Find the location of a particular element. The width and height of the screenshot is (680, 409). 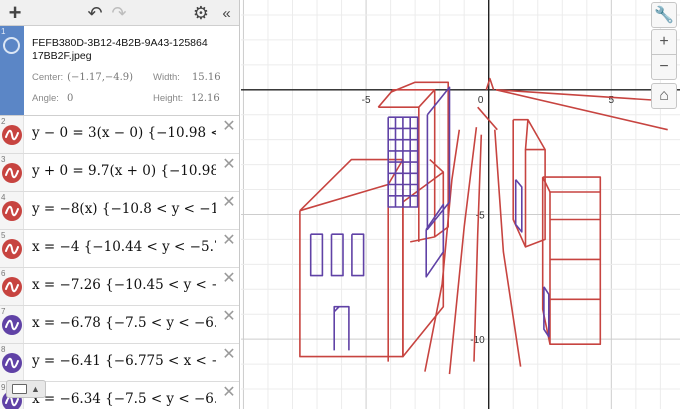

expression-gutter: 5 is located at coordinates (12, 248).